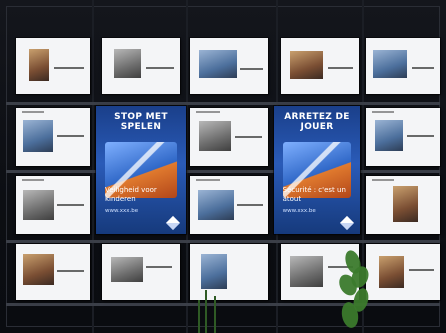 The height and width of the screenshot is (333, 446). I want to click on poster-subline: Sécurité : c'est un atout, so click(314, 194).